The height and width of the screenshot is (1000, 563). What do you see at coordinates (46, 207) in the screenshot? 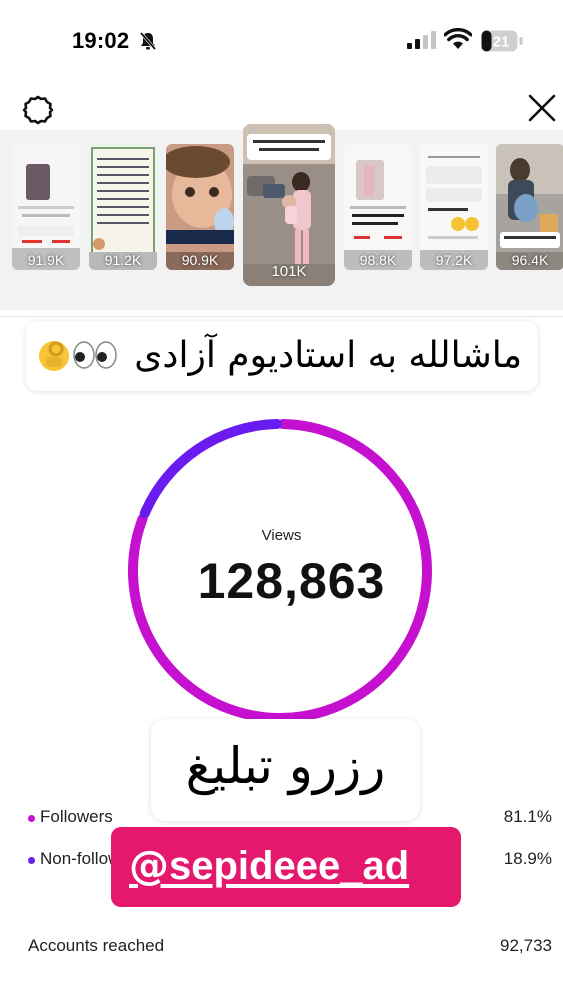
I see `story-thumbnail: 91.9K` at bounding box center [46, 207].